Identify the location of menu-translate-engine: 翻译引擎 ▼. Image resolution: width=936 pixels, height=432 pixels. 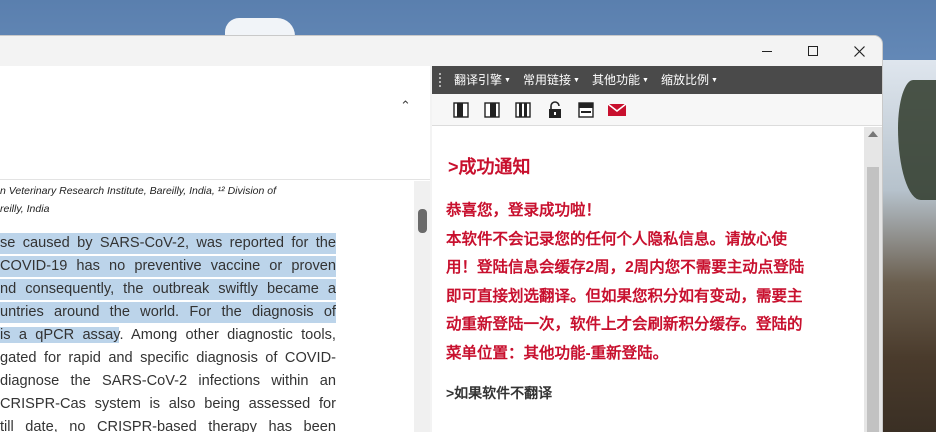
(482, 80).